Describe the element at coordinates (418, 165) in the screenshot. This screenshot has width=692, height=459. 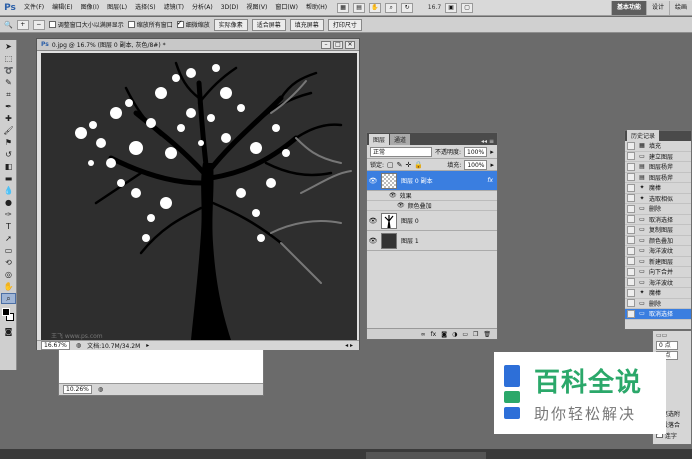
I see `lock-all-icon: 🔒` at that location.